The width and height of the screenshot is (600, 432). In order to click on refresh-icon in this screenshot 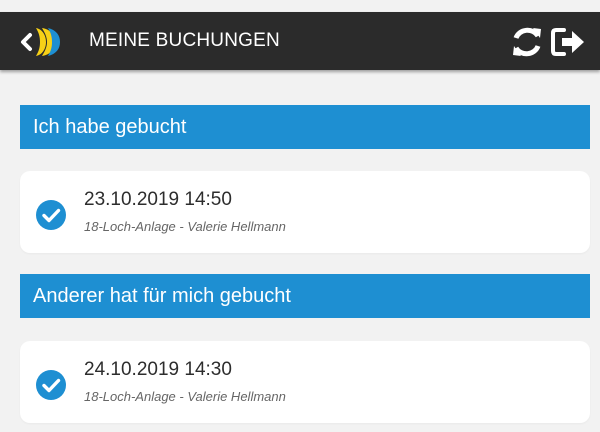, I will do `click(527, 42)`.